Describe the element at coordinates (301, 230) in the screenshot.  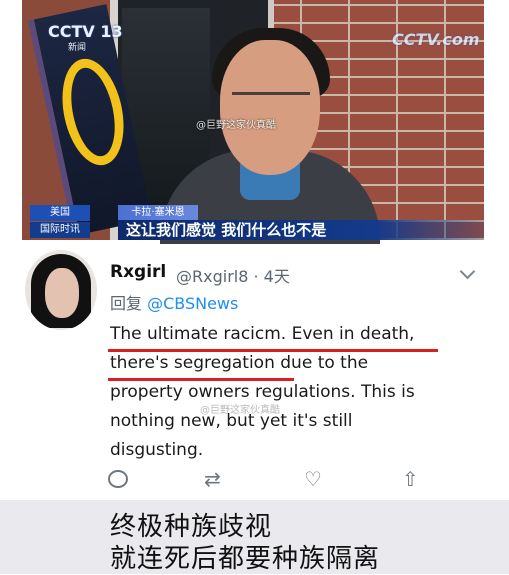
I see `video-subtitle: 这让我们感觉 我们什么也不是` at that location.